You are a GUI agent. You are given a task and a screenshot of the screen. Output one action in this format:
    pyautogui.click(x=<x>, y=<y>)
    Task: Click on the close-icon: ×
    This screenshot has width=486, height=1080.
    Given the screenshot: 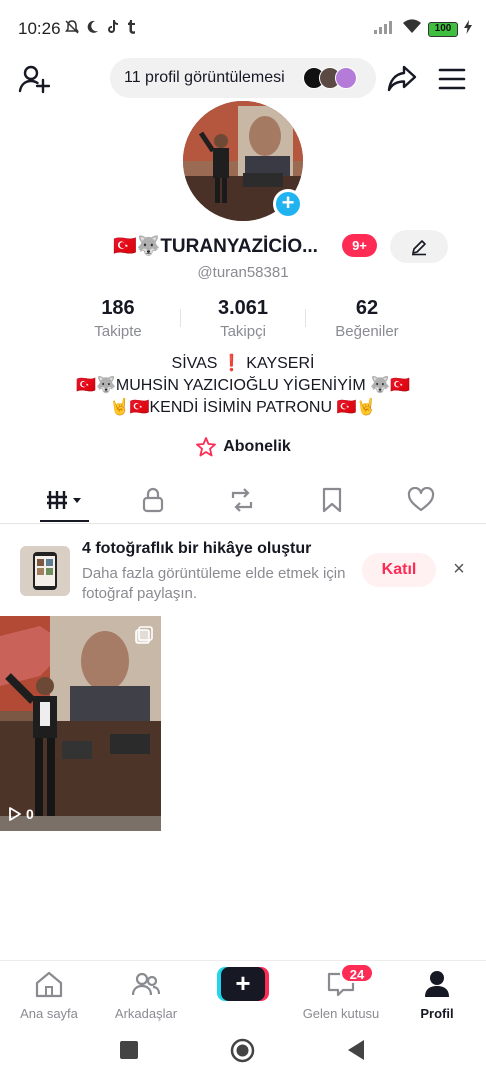 What is the action you would take?
    pyautogui.click(x=459, y=569)
    